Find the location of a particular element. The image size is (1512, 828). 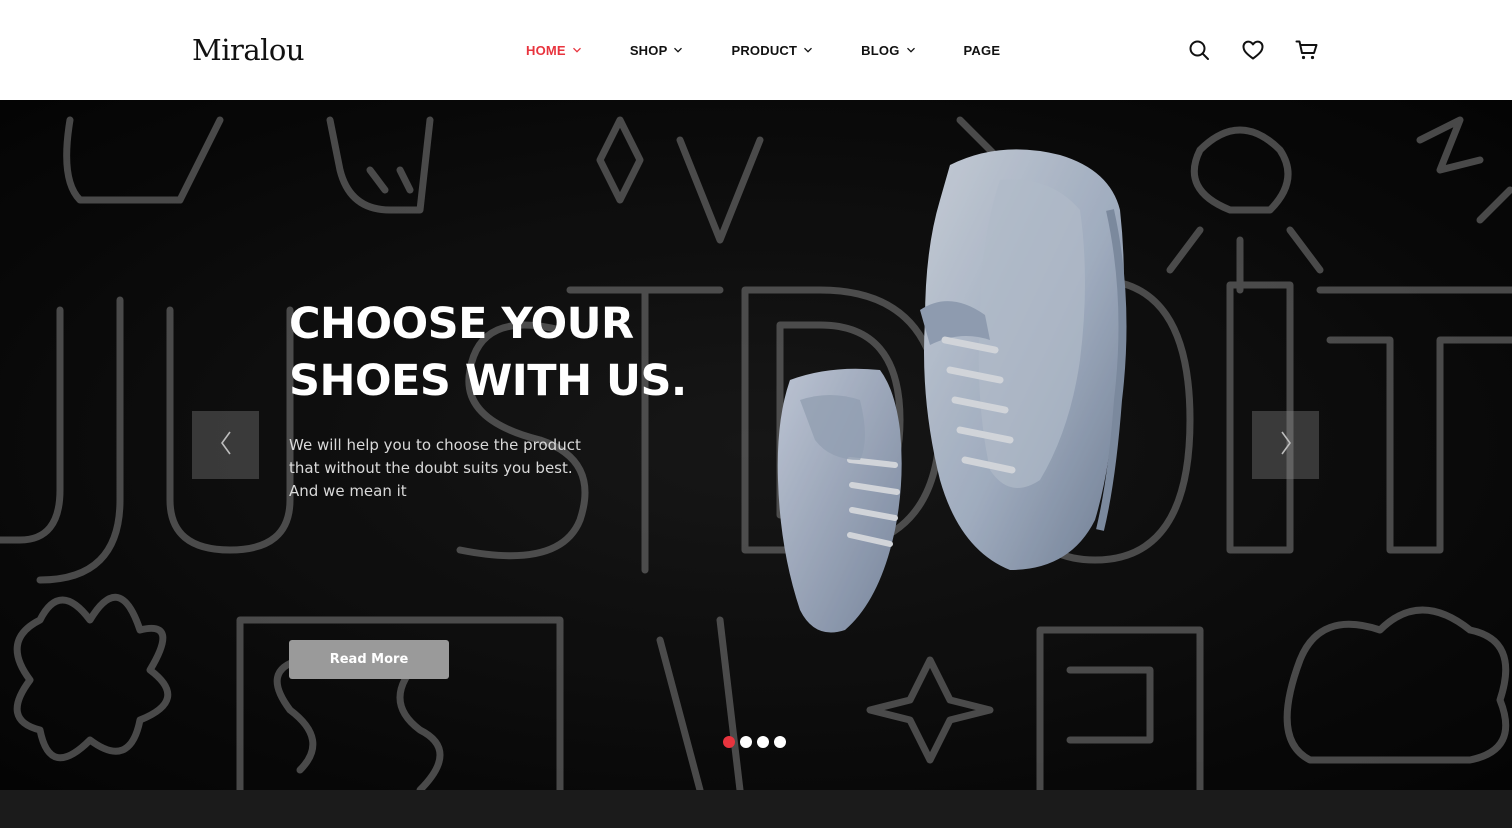

nav-item-home: HOME is located at coordinates (554, 50).